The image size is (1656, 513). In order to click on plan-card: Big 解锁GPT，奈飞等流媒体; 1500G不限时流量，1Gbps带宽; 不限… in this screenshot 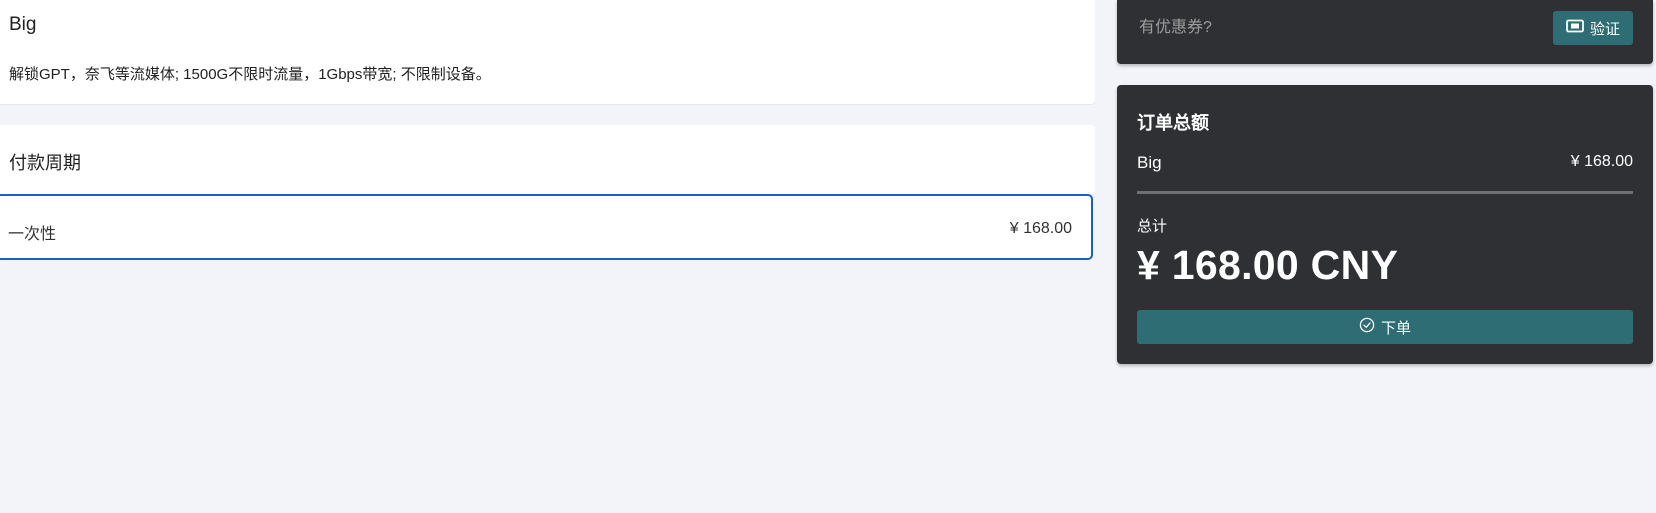, I will do `click(547, 52)`.